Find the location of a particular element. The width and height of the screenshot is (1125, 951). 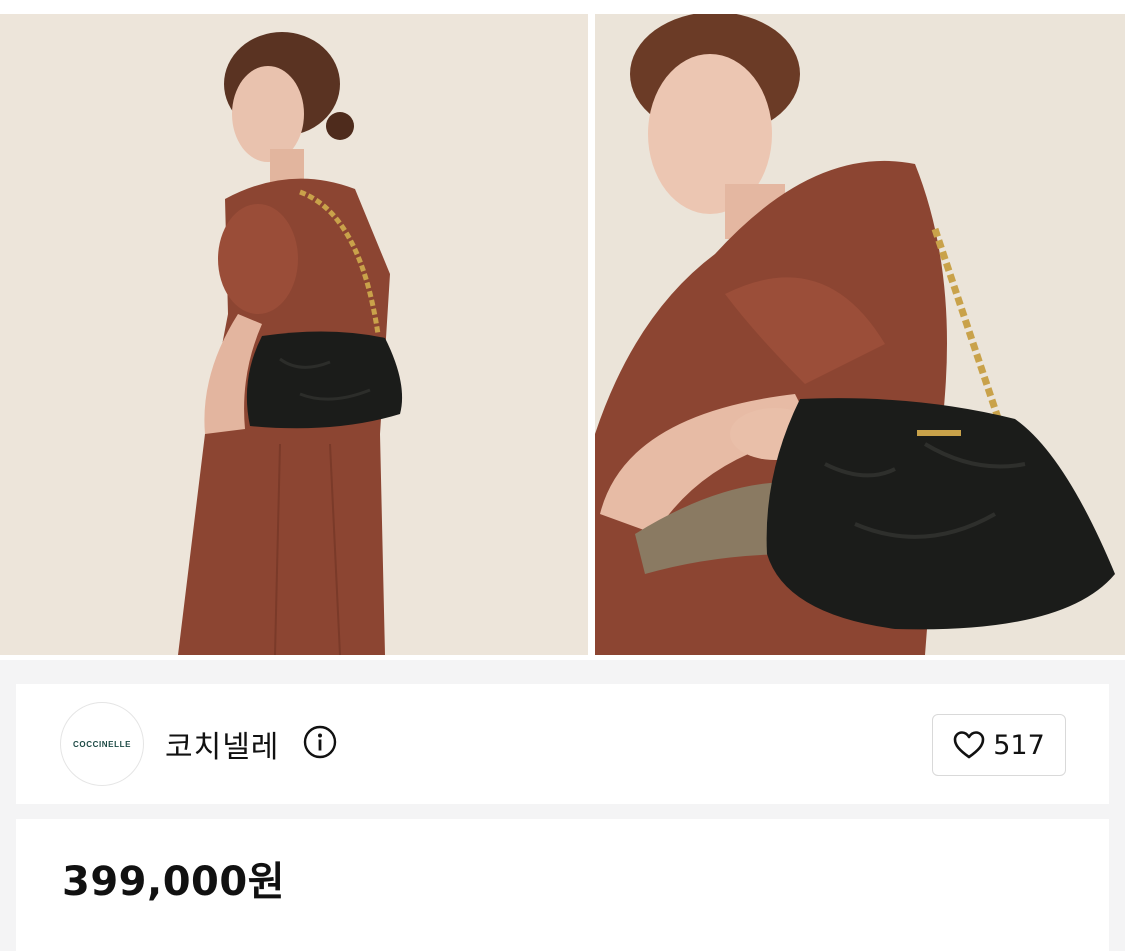

like-count: 517 is located at coordinates (1019, 745).